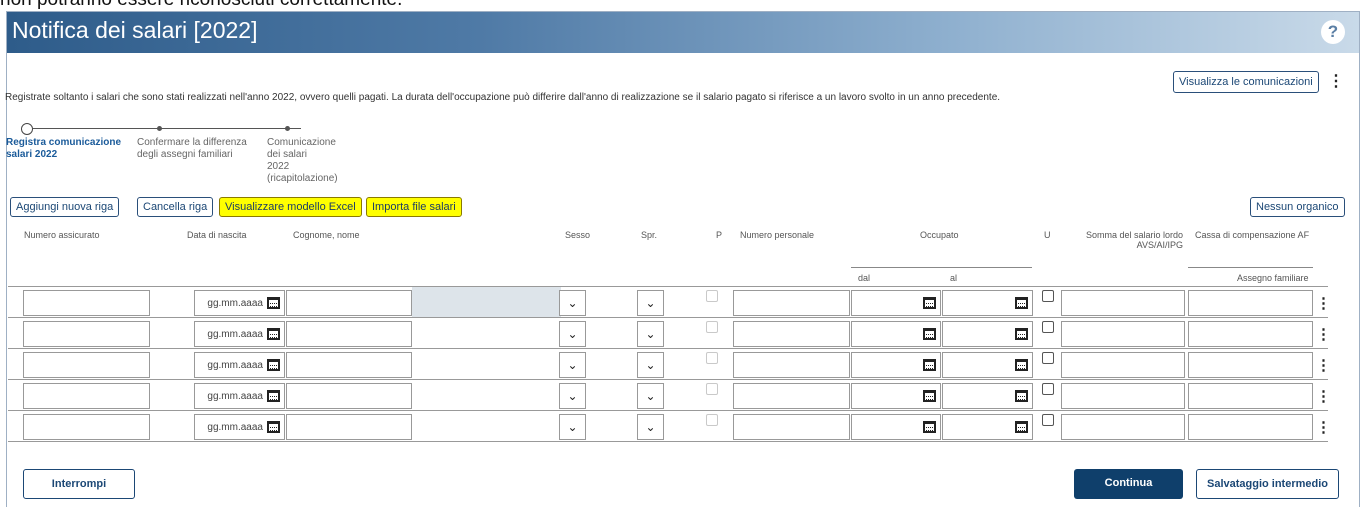  What do you see at coordinates (1246, 82) in the screenshot?
I see `view-communications-button: Visualizza le comunicazioni` at bounding box center [1246, 82].